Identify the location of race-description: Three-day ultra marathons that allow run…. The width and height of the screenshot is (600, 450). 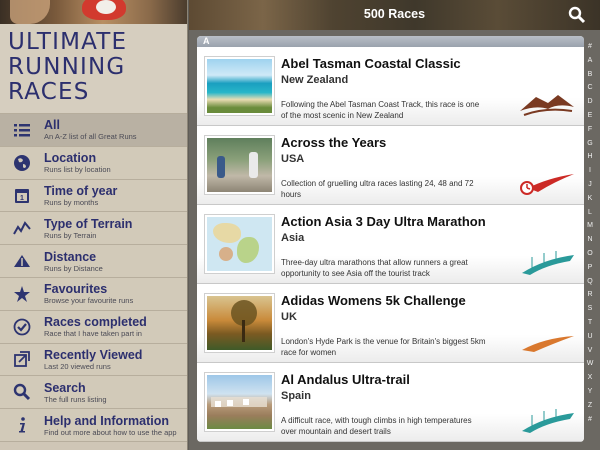
(374, 268).